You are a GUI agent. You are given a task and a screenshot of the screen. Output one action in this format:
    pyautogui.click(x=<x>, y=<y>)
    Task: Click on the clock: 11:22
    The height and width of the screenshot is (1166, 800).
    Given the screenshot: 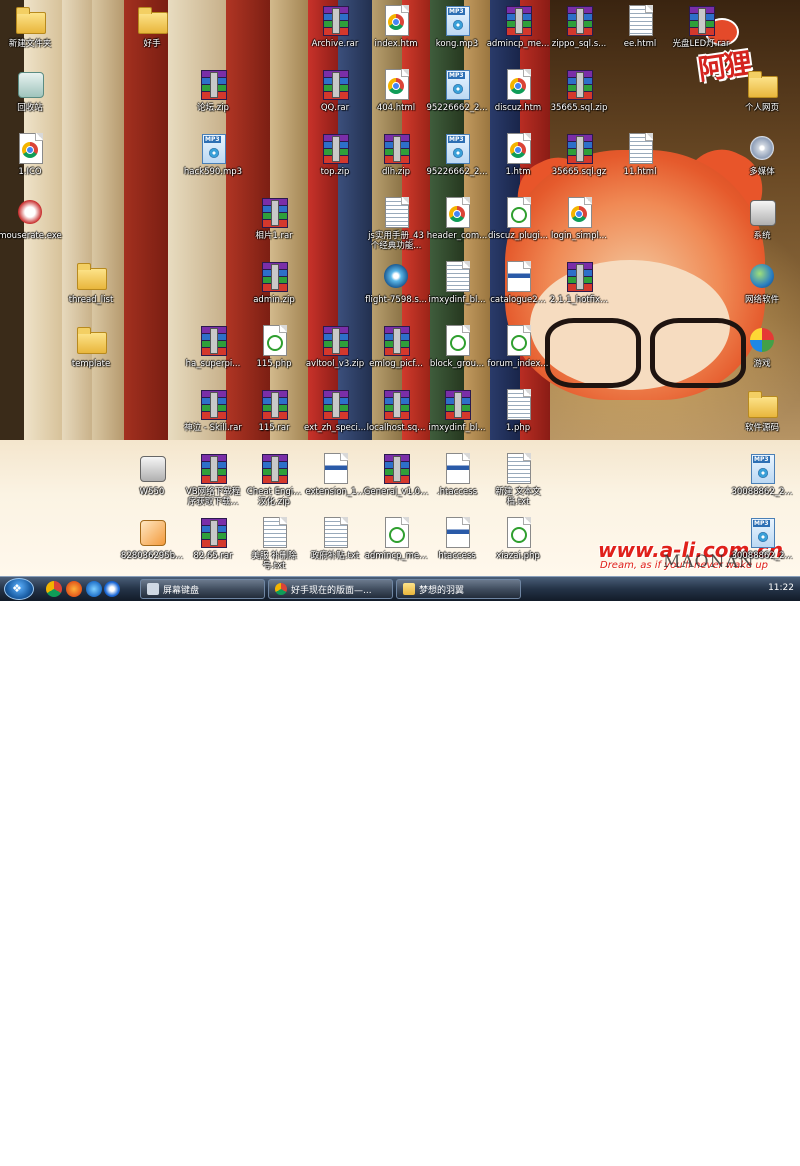 What is the action you would take?
    pyautogui.click(x=781, y=588)
    